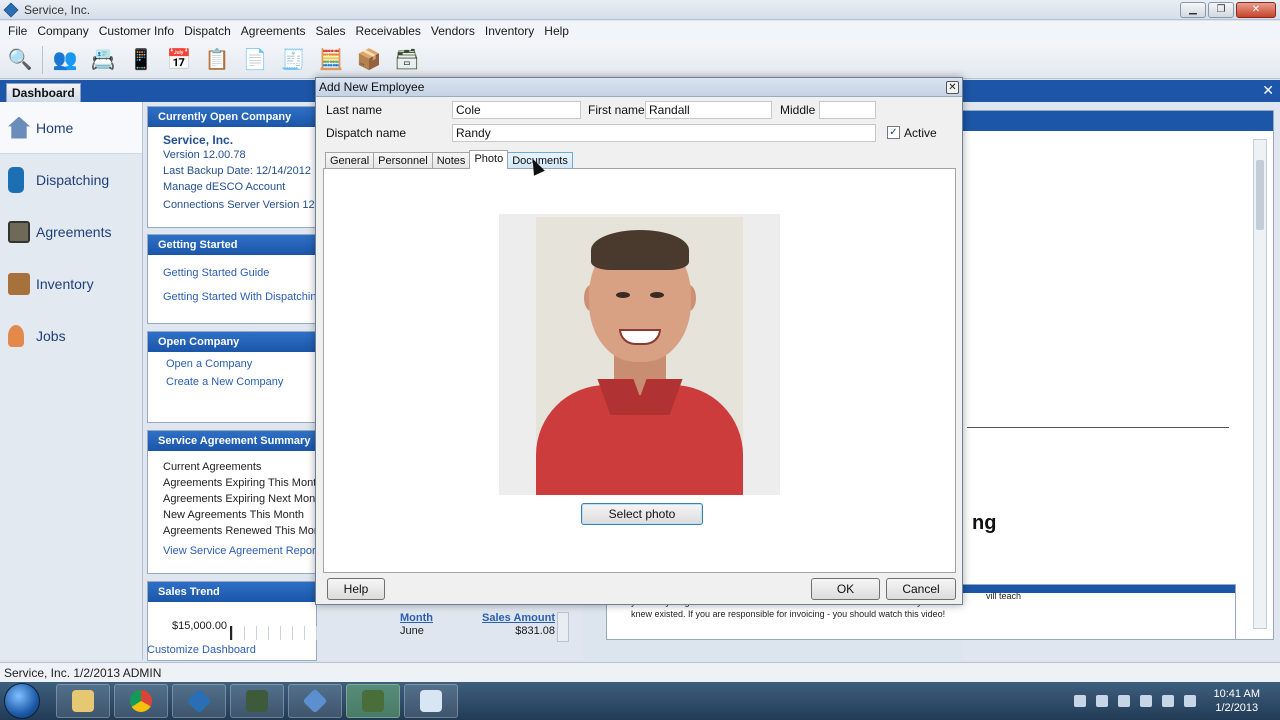 This screenshot has height=720, width=1280. I want to click on tray-flag-icon, so click(1123, 701).